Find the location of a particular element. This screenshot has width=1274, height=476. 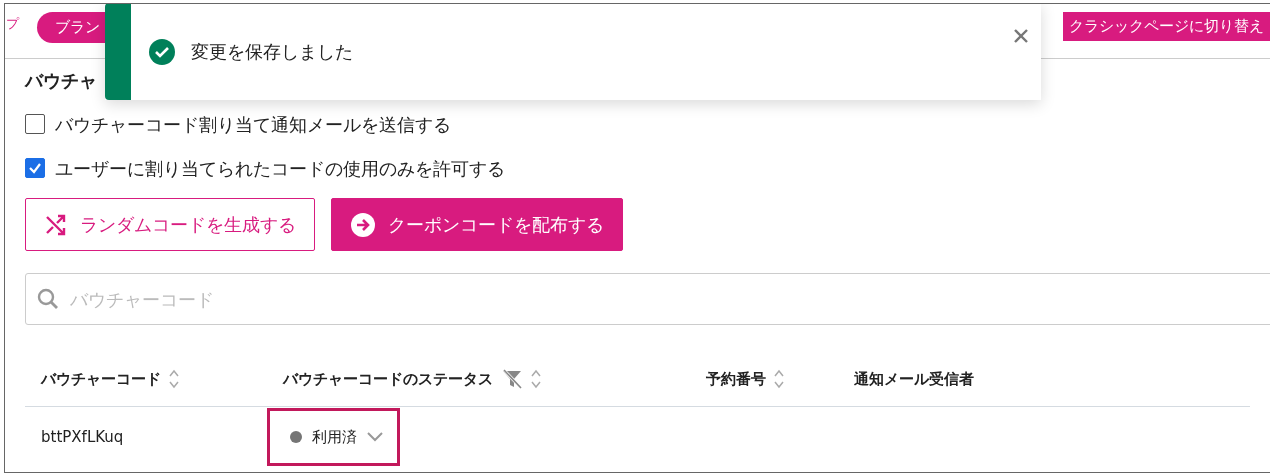

arrow-circle-icon is located at coordinates (363, 224).